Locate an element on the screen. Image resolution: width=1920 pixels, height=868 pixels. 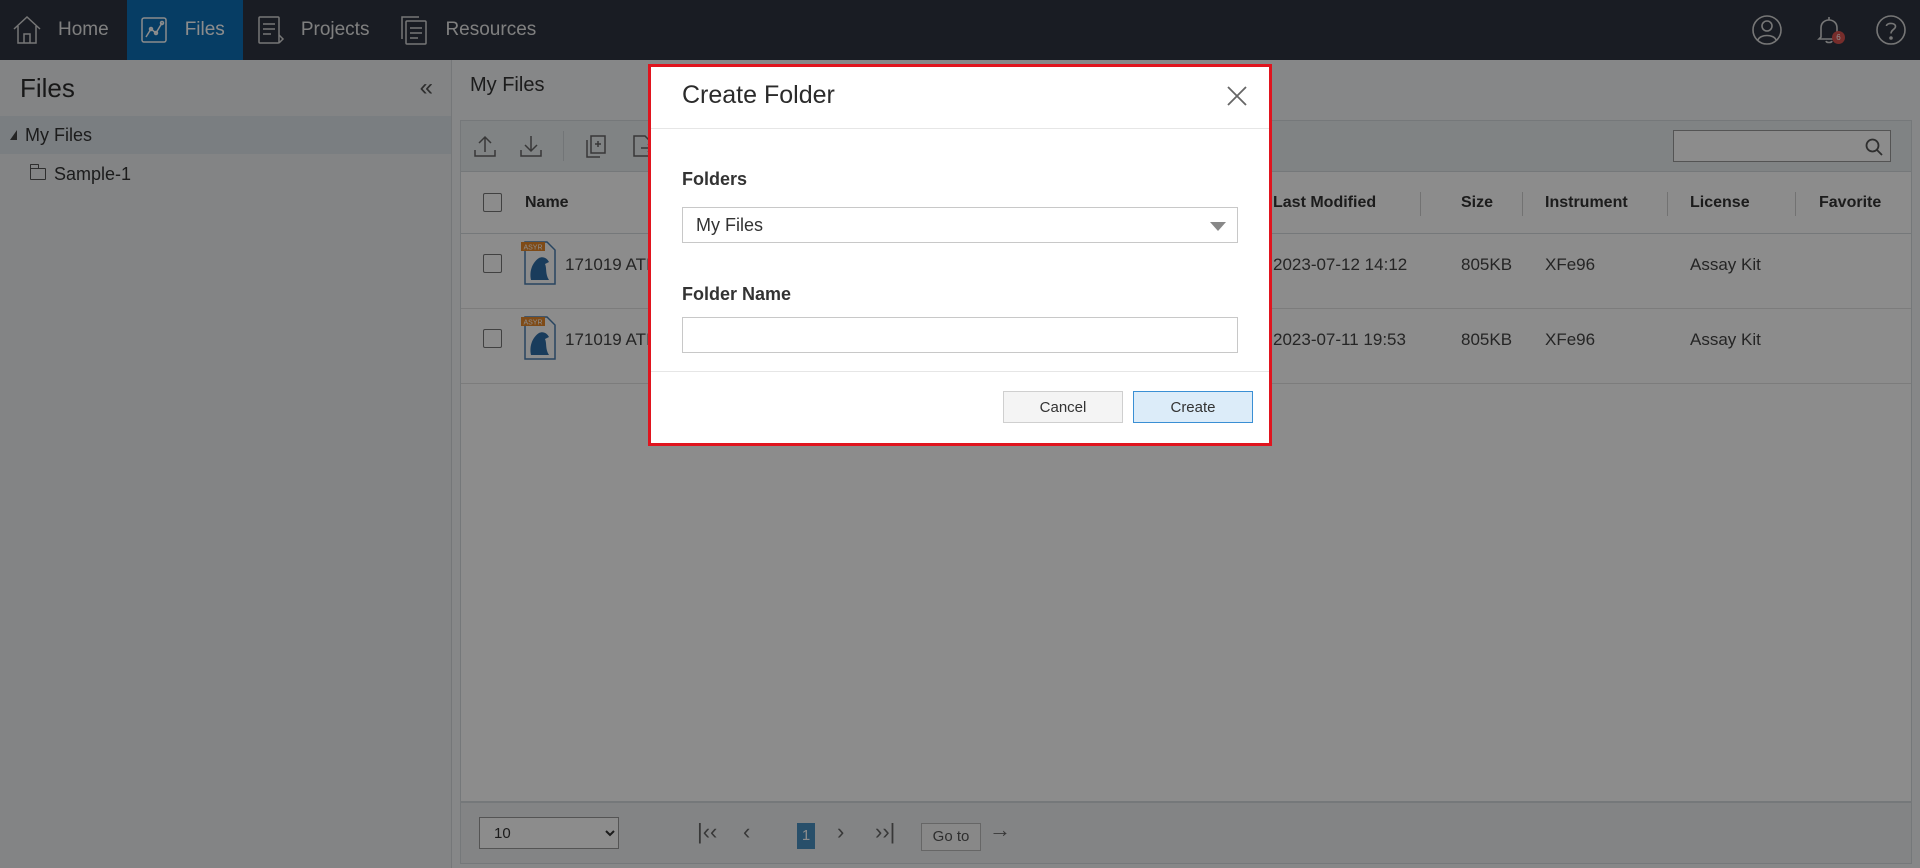
folder-name-label: Folder Name is located at coordinates (737, 294).